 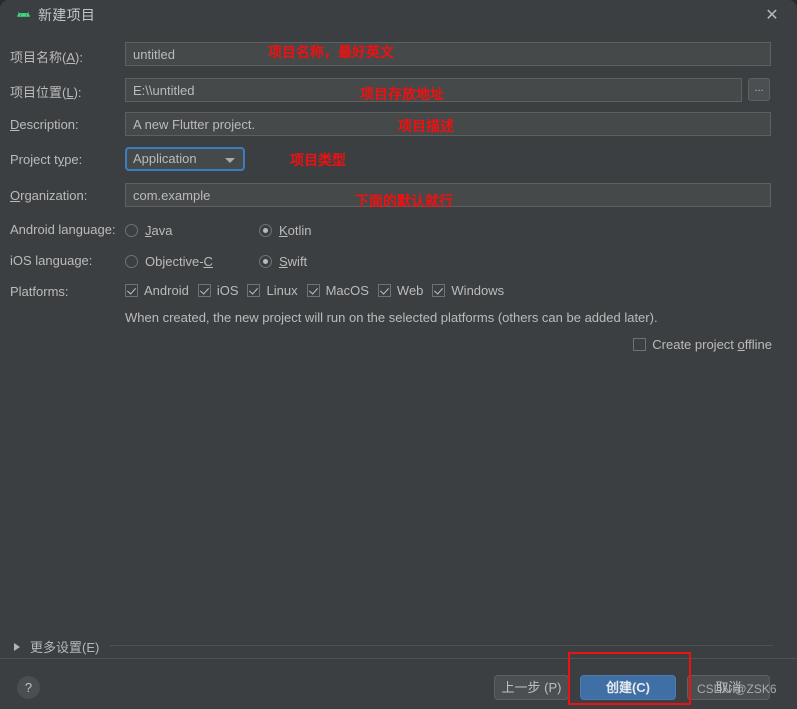 I want to click on more-settings-divider, so click(x=441, y=645).